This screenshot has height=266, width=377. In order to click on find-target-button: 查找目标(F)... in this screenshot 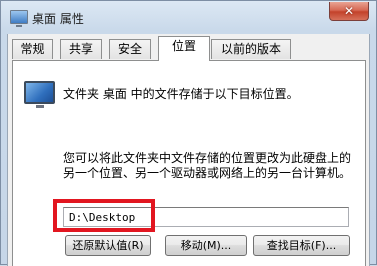, I will do `click(301, 245)`.